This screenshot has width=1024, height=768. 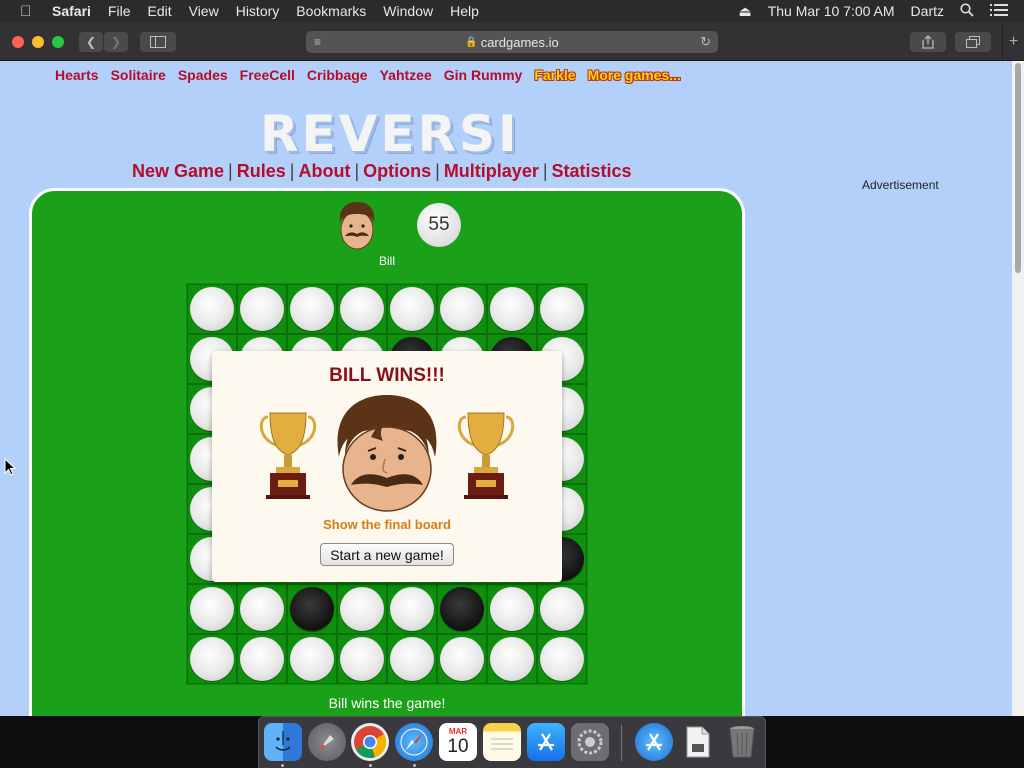 I want to click on eject-icon: ⏏, so click(x=744, y=11).